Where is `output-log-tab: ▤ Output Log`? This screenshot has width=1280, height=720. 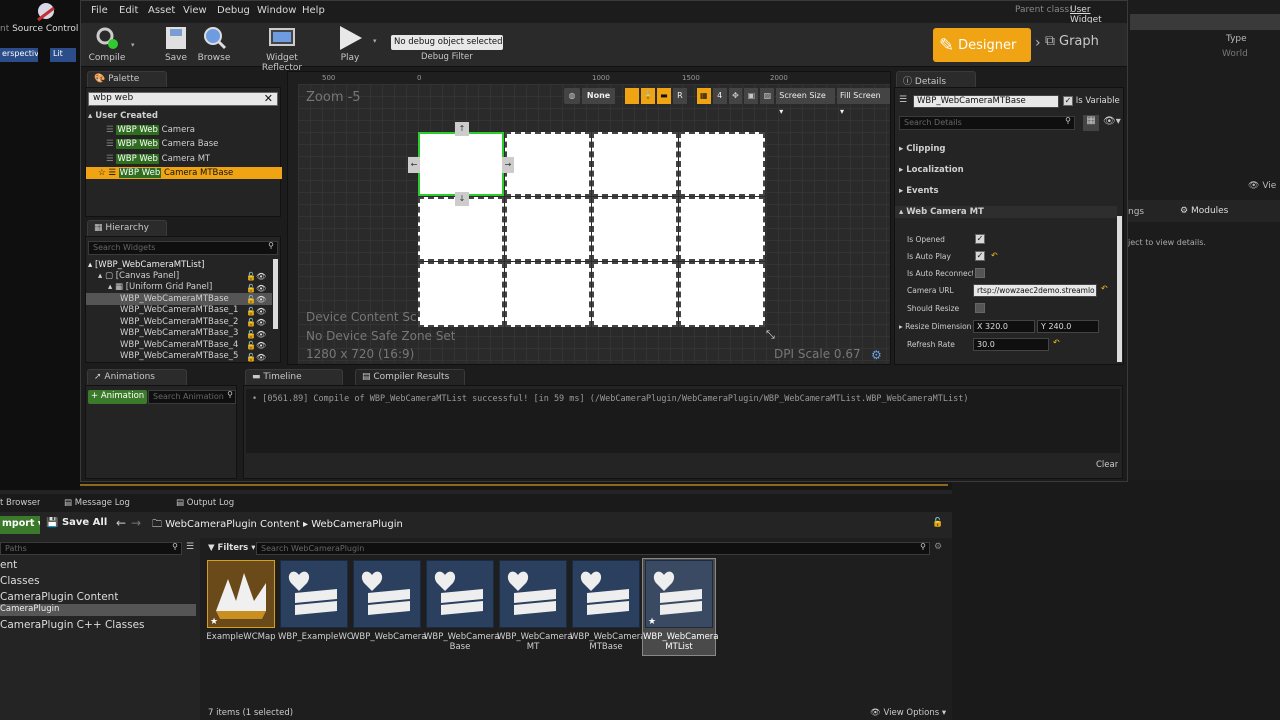 output-log-tab: ▤ Output Log is located at coordinates (205, 503).